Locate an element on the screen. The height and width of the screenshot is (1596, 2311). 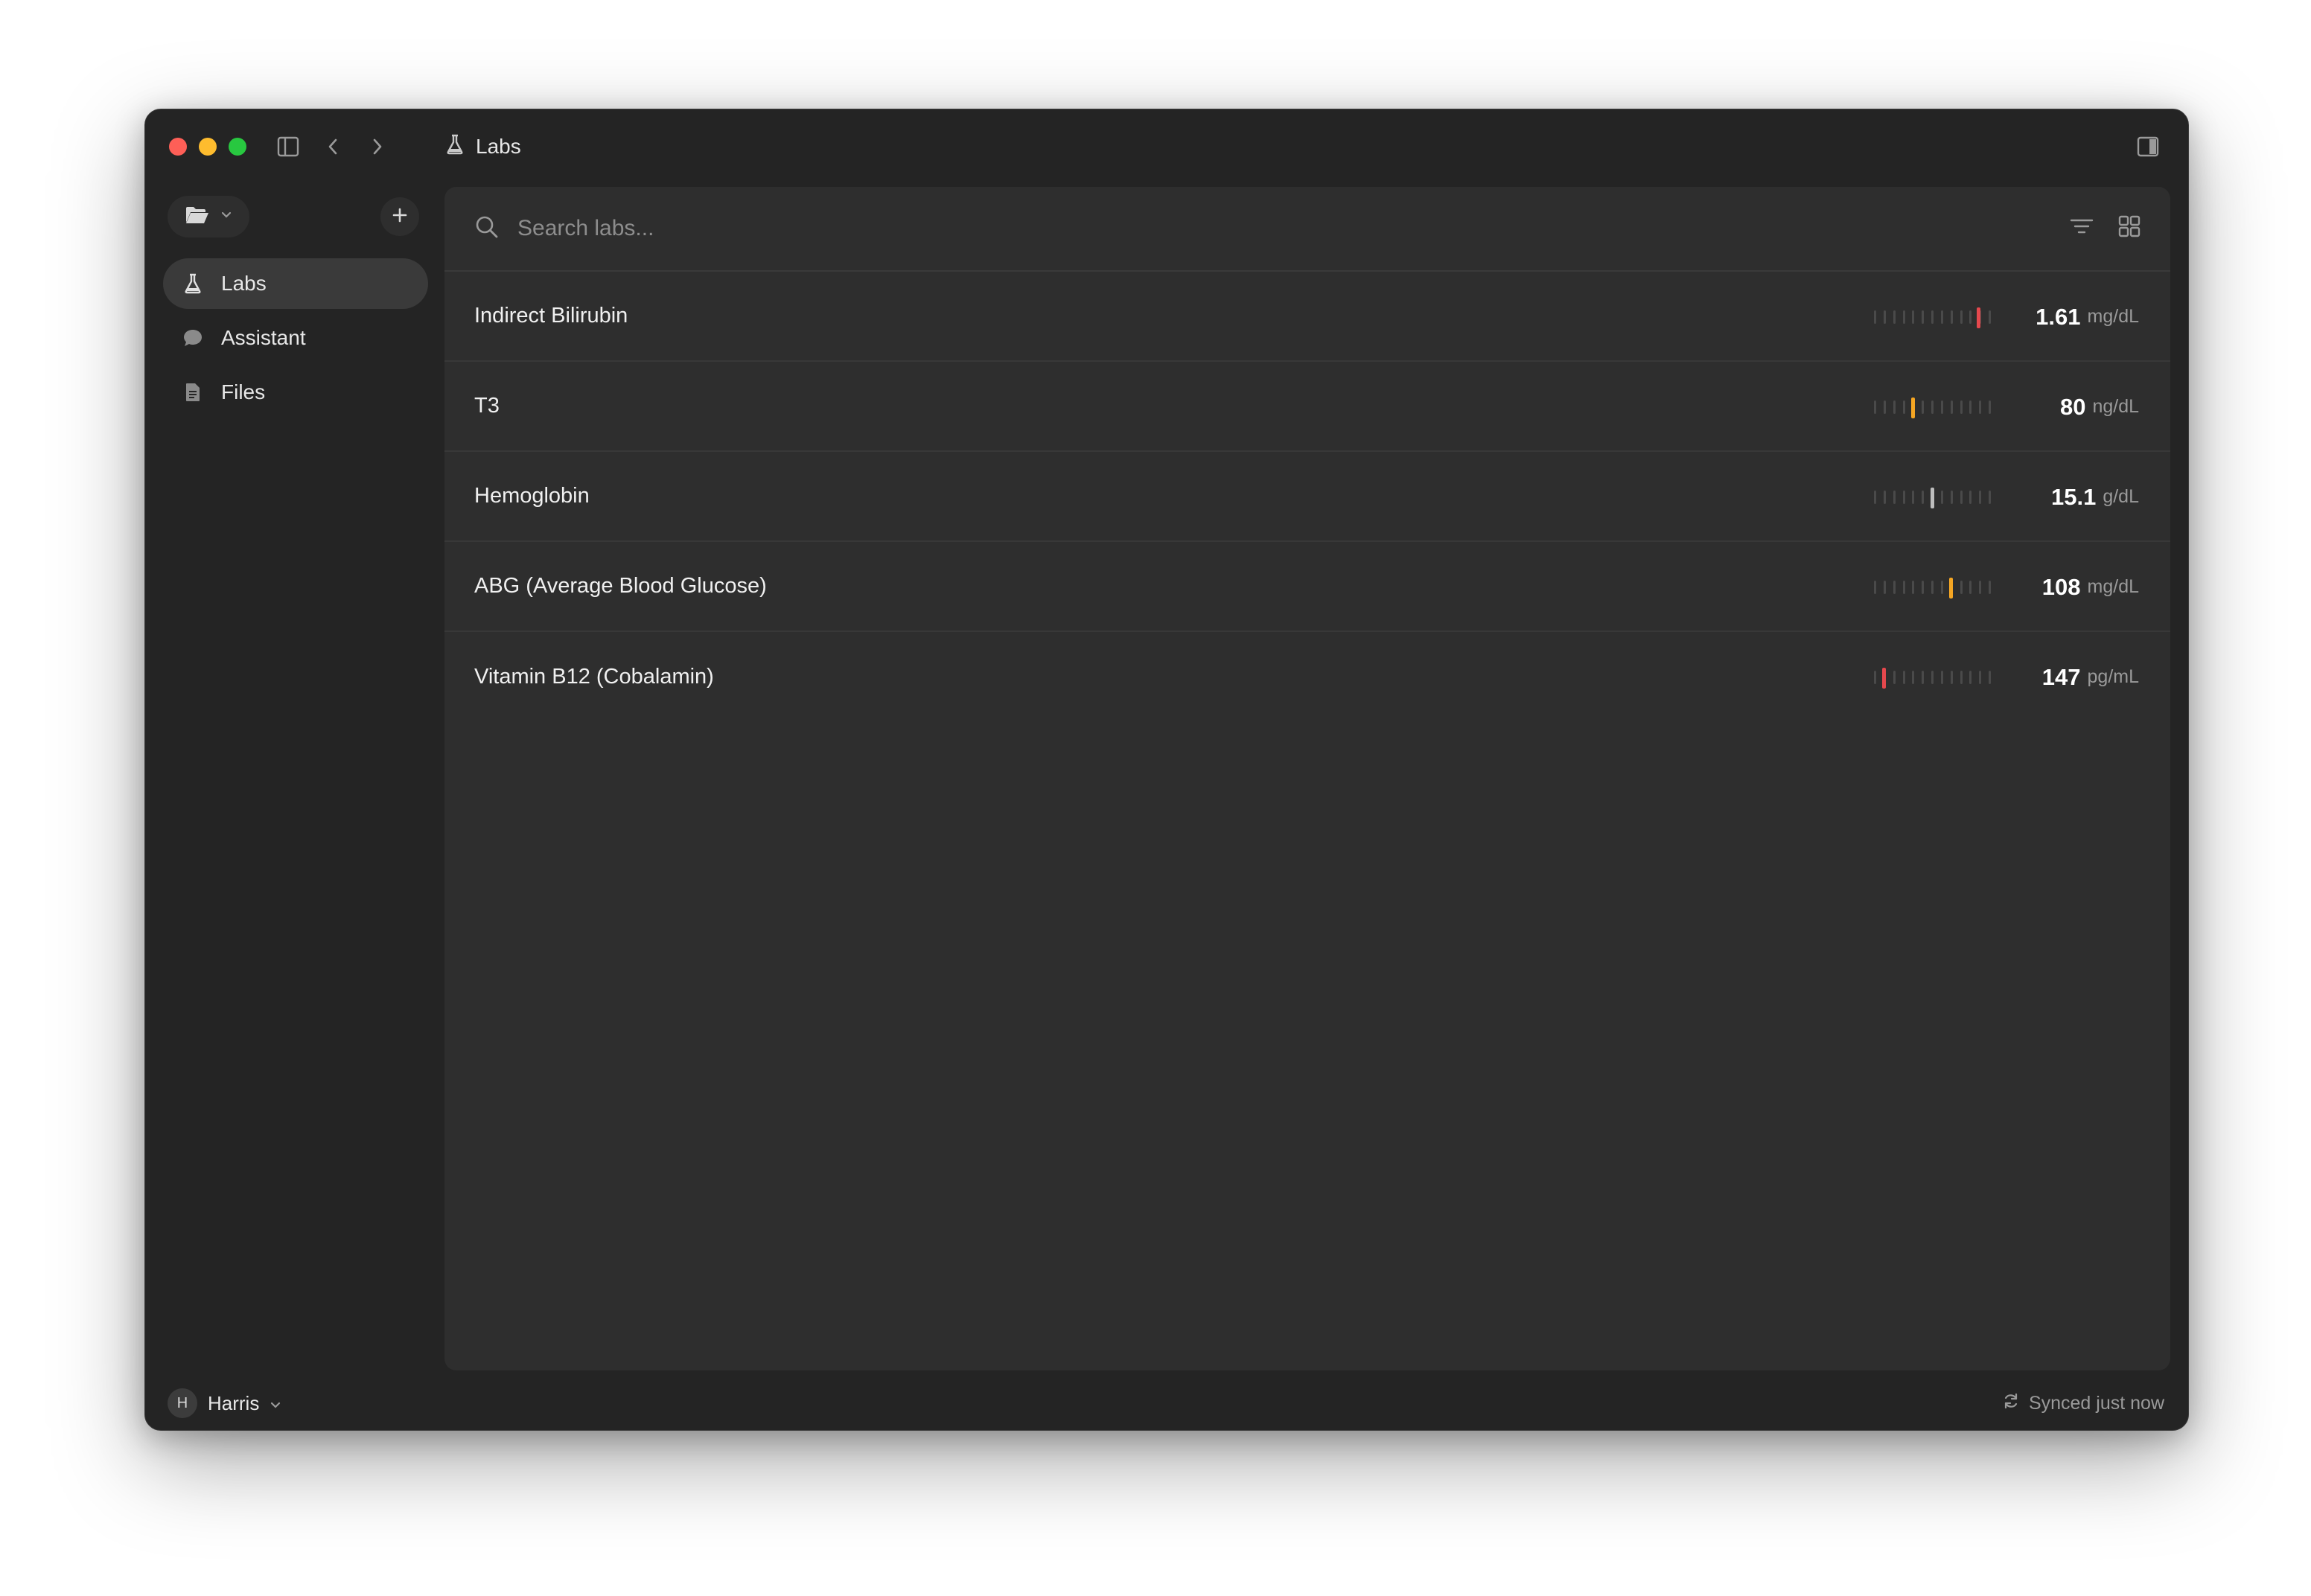
search-bar is located at coordinates (1307, 229).